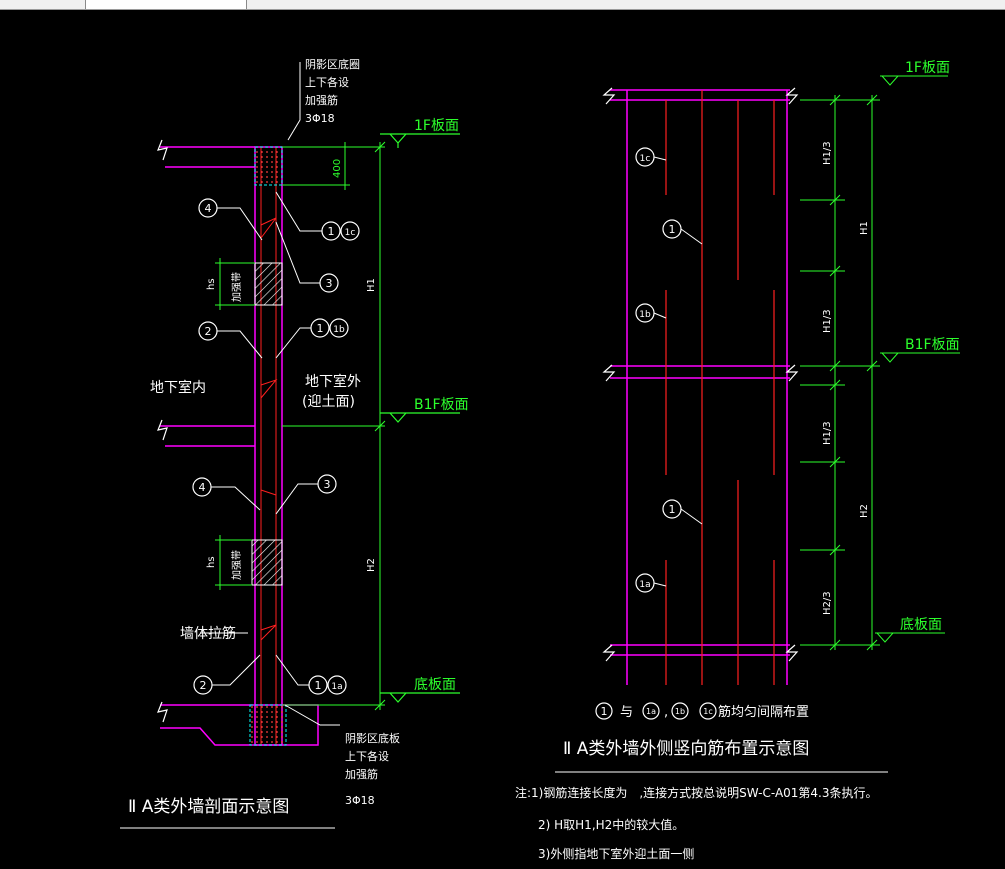  What do you see at coordinates (827, 321) in the screenshot?
I see `elev-dim-h1-3-b: H1/3` at bounding box center [827, 321].